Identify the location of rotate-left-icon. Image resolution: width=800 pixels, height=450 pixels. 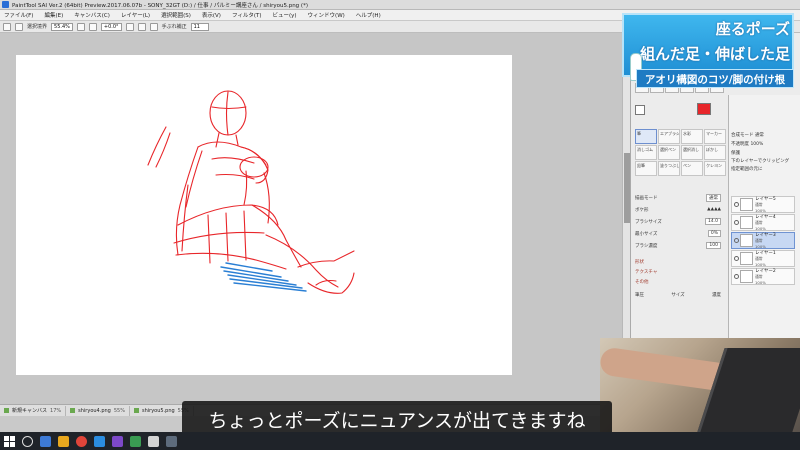
(129, 26).